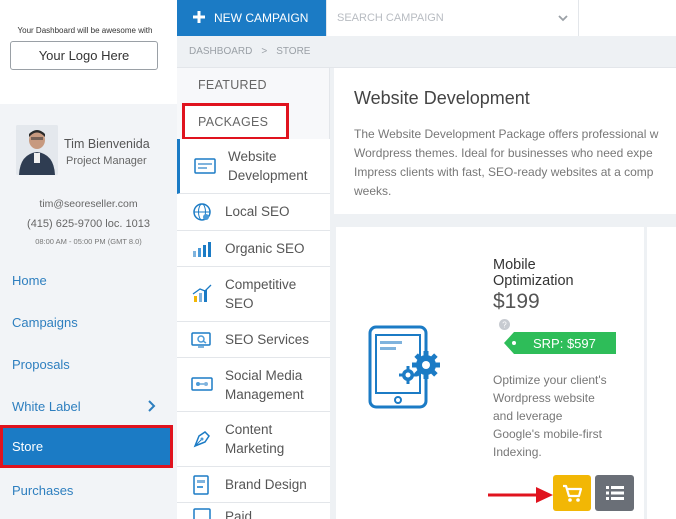  Describe the element at coordinates (202, 249) in the screenshot. I see `bar-chart-icon` at that location.